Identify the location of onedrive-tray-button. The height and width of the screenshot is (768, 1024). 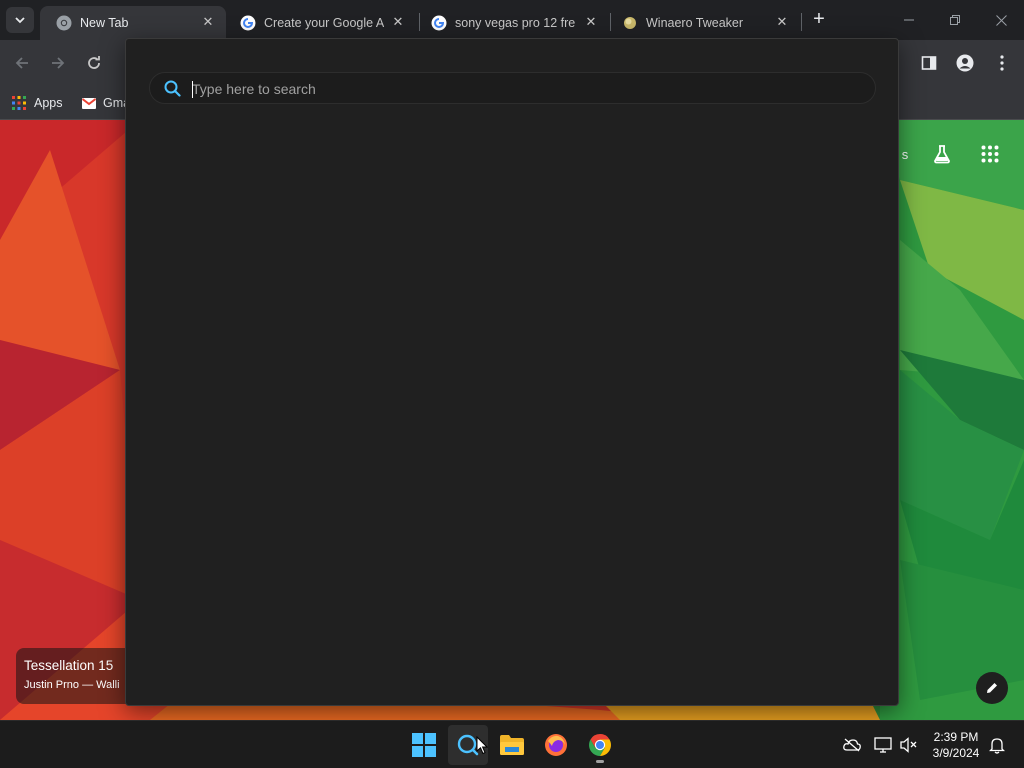
(852, 745).